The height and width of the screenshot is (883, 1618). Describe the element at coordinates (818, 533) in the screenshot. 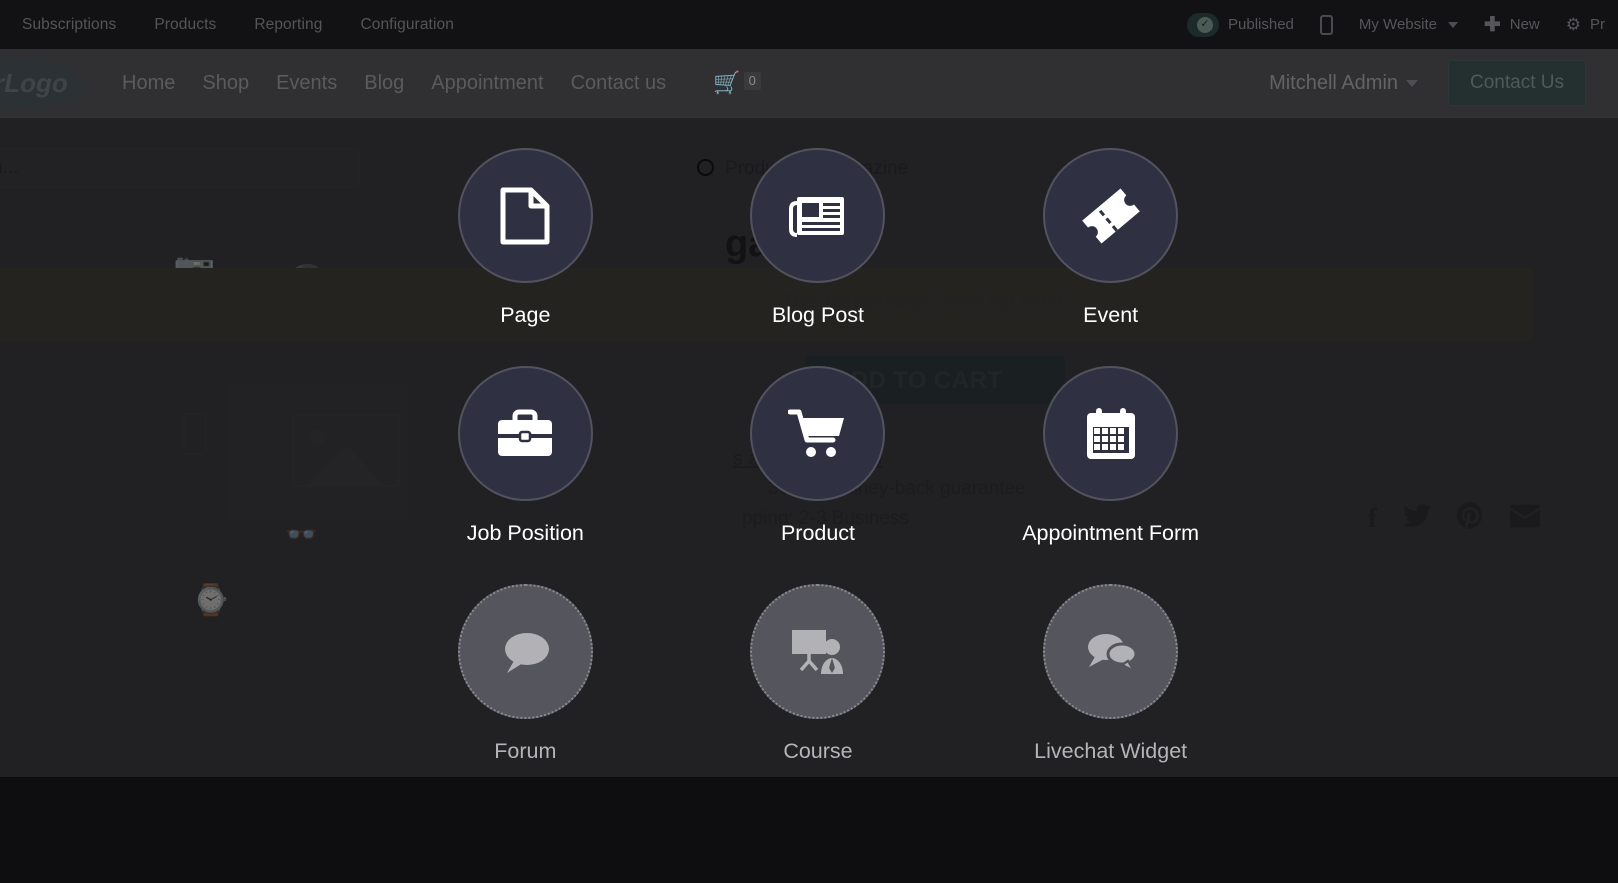

I see `content-type-label: Product` at that location.